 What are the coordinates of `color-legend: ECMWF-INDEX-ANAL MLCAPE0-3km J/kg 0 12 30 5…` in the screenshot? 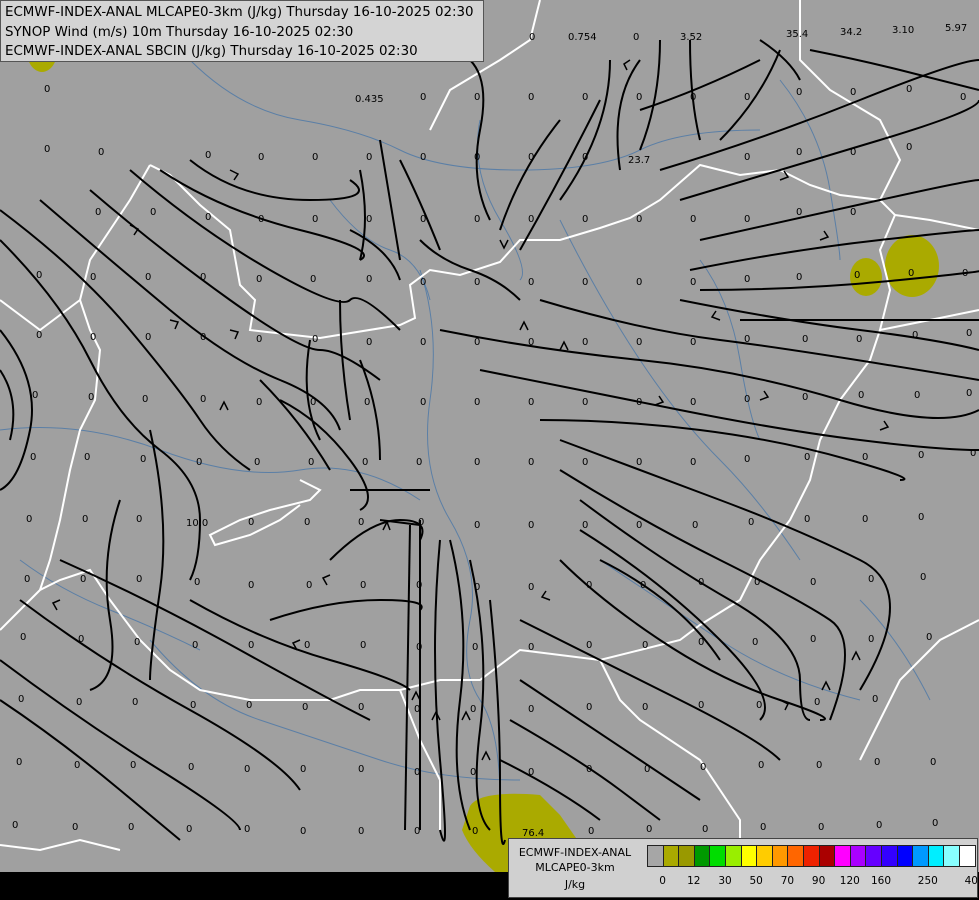 It's located at (743, 868).